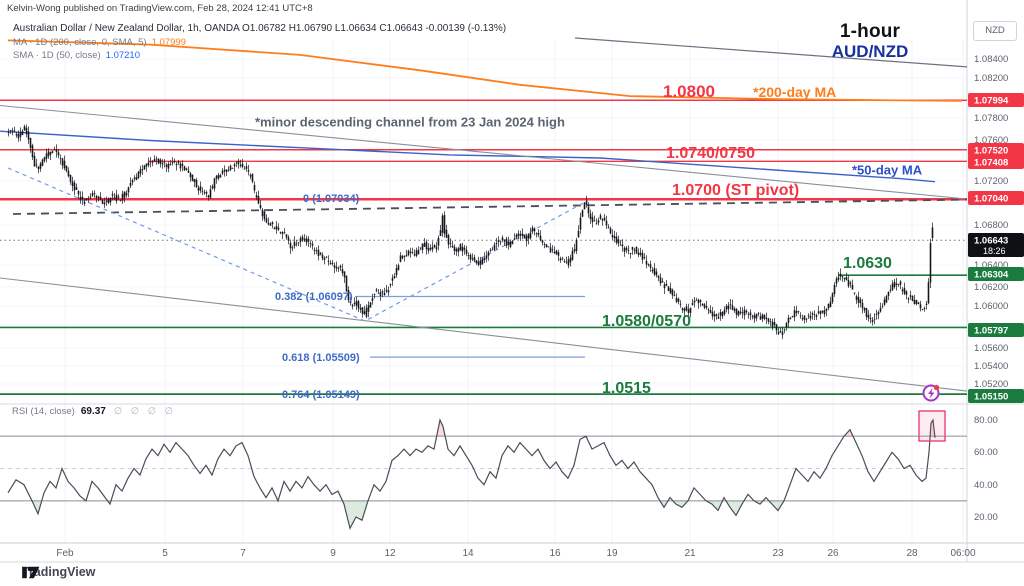 The width and height of the screenshot is (1024, 586). What do you see at coordinates (333, 553) in the screenshot?
I see `time-tick: 9` at bounding box center [333, 553].